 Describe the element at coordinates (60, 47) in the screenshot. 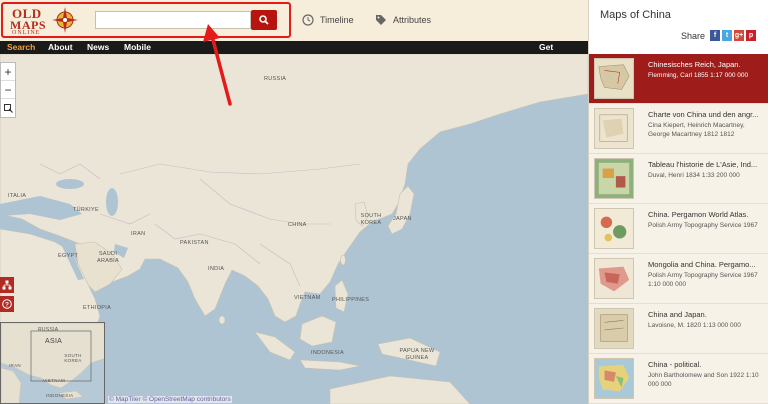

I see `nav-about: About` at that location.